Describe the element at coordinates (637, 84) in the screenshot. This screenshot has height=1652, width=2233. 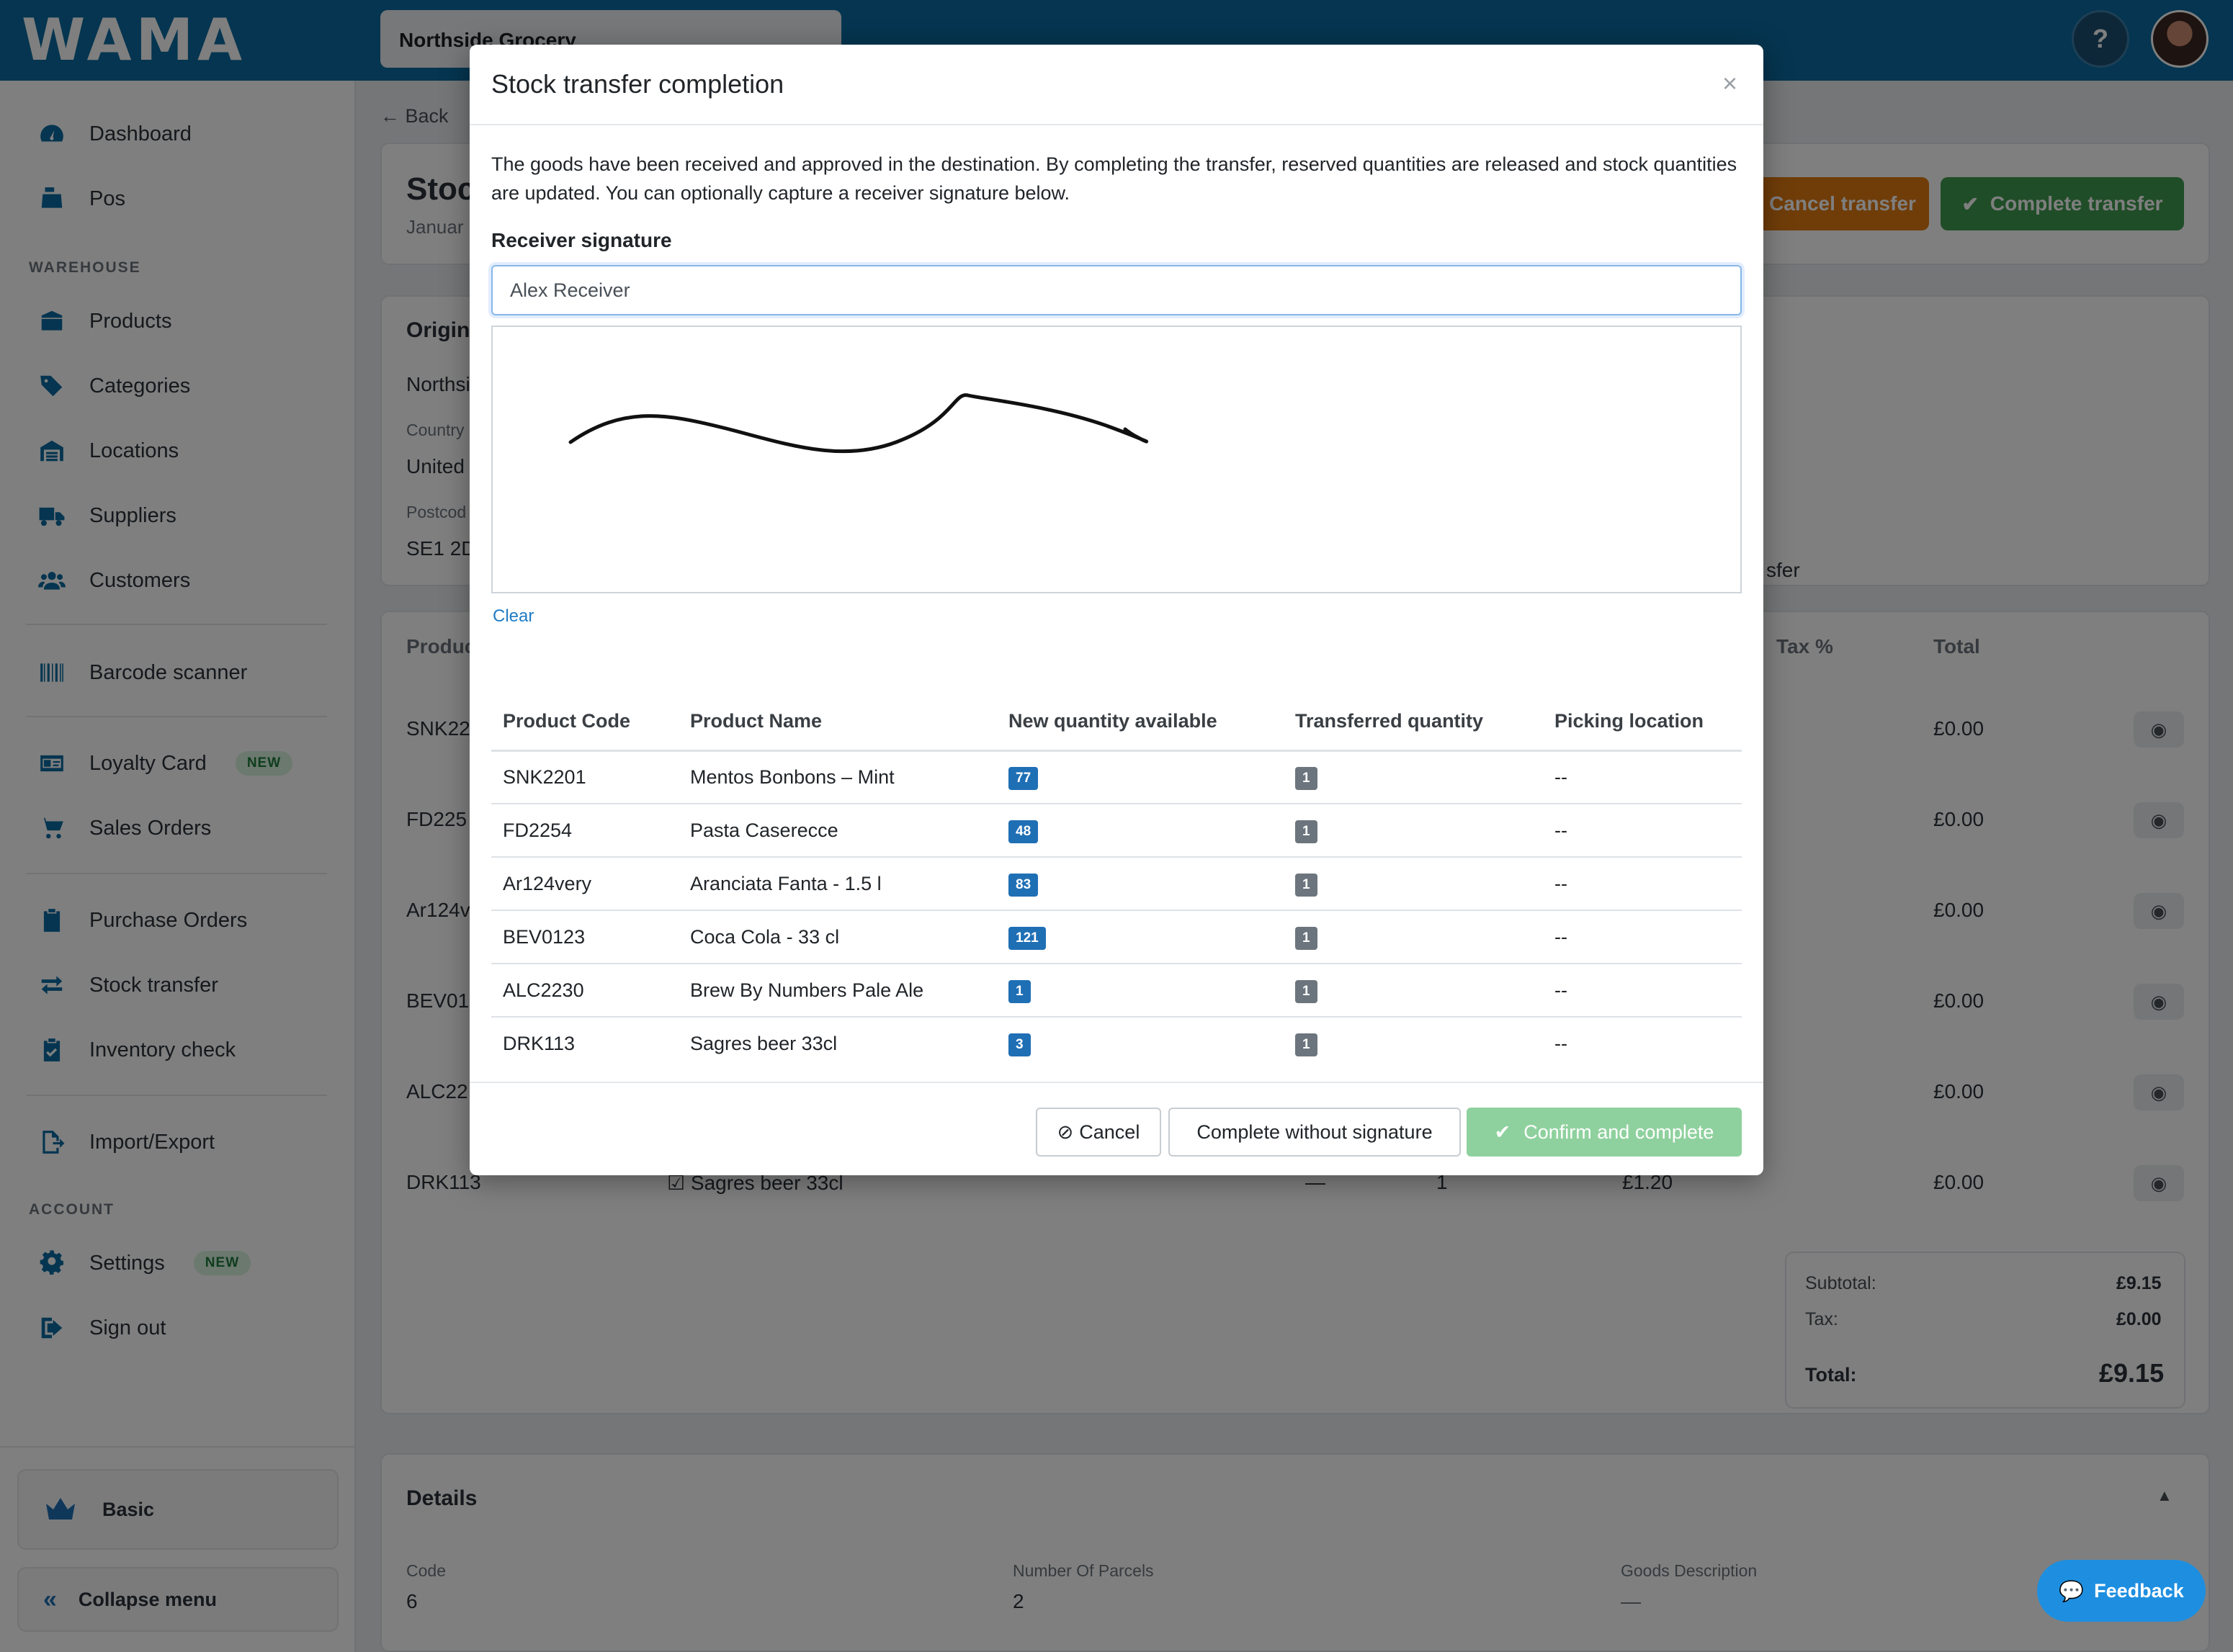
I see `modal-title: Stock transfer completion` at that location.